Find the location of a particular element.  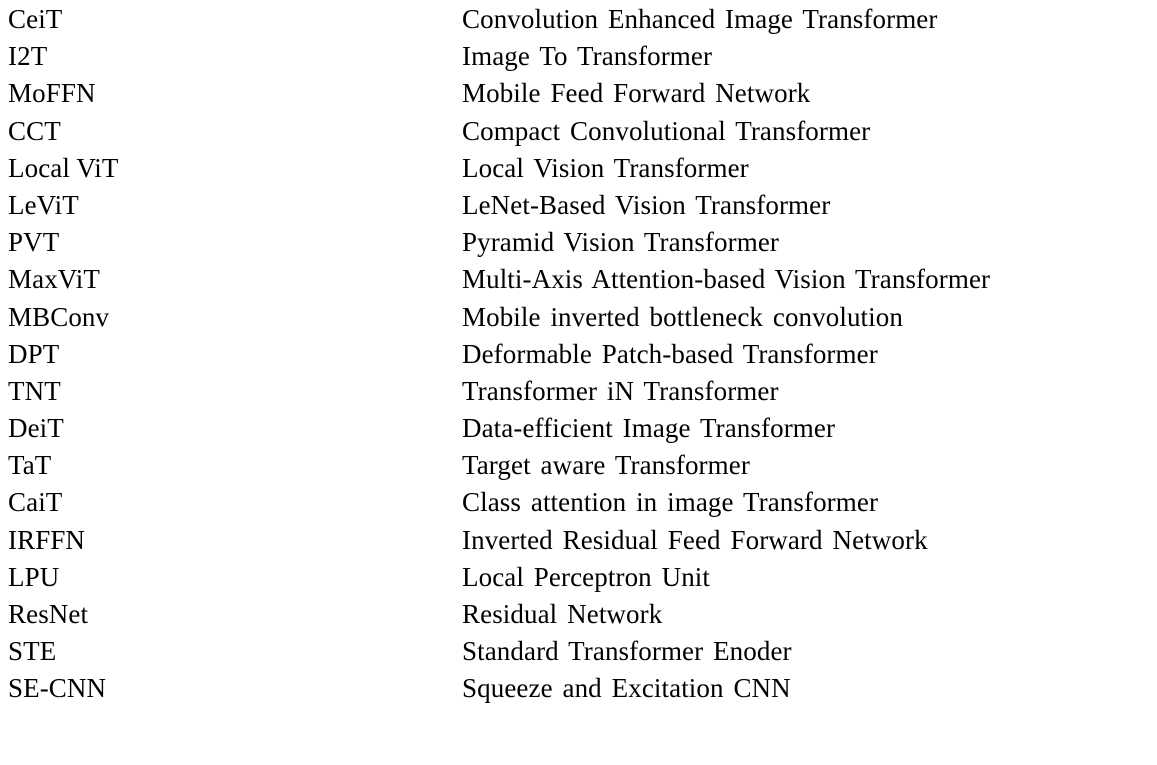

full-form-cell: Convolution Enhanced Image Transformer is located at coordinates (700, 19).